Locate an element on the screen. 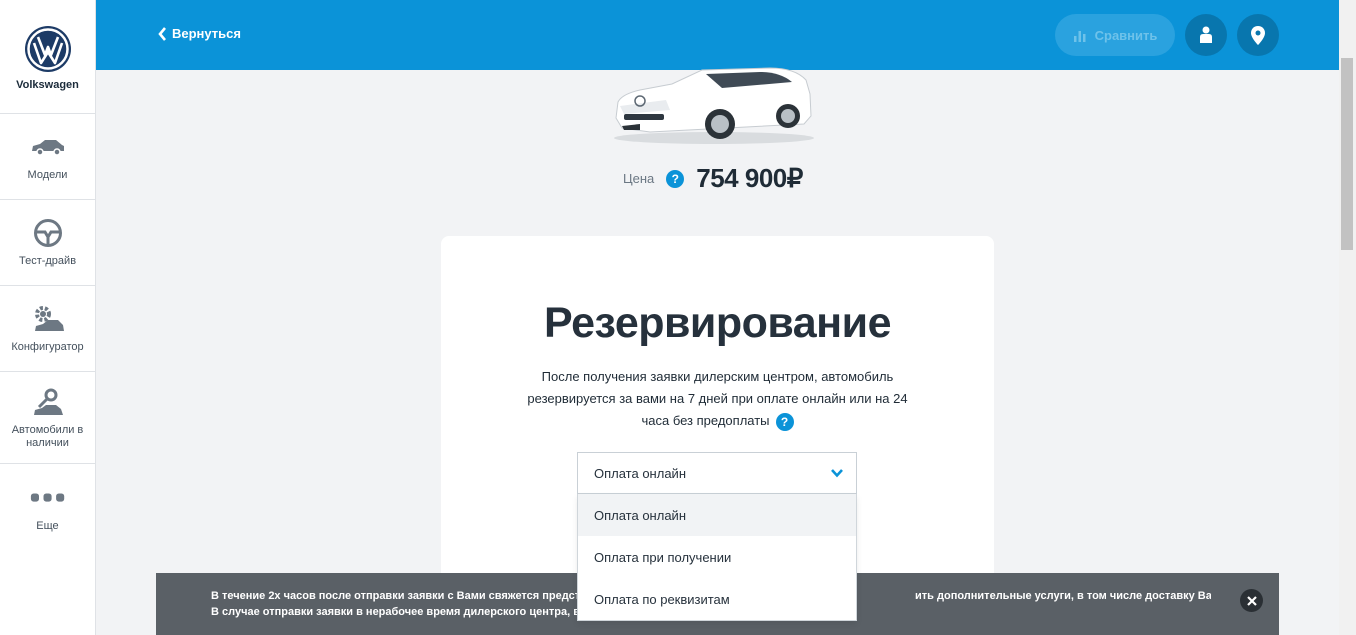 The height and width of the screenshot is (635, 1356). sidebar-item-label: Конфигуратор is located at coordinates (47, 347).